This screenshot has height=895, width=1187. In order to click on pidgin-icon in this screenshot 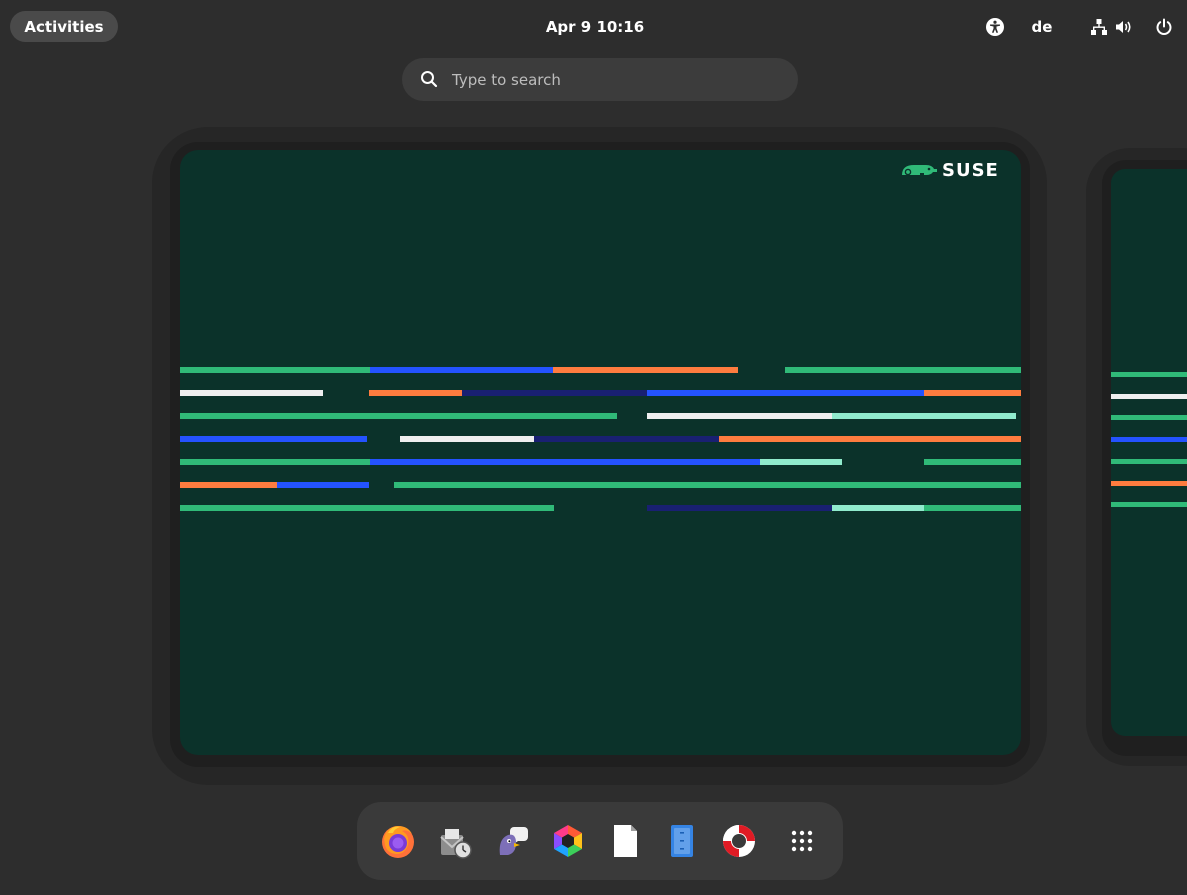, I will do `click(512, 841)`.